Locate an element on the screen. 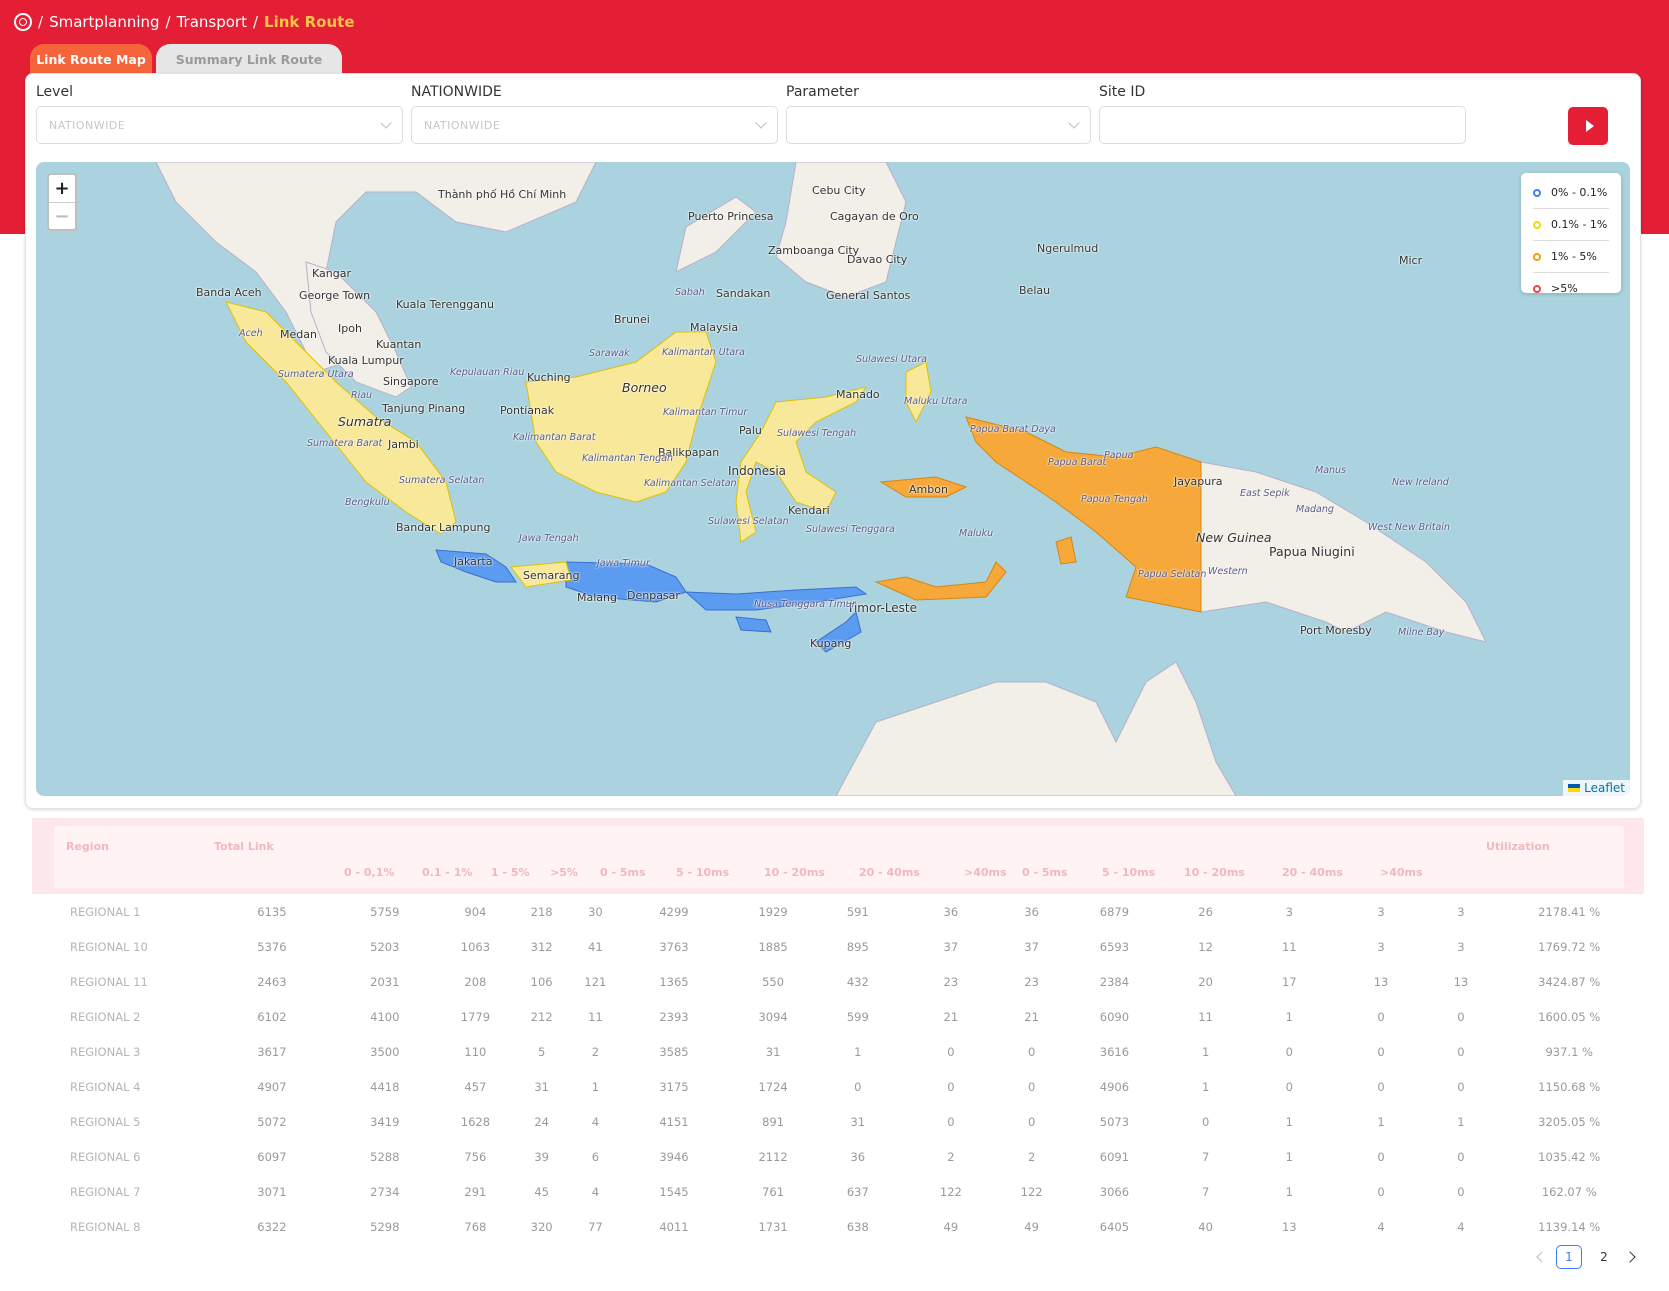 The width and height of the screenshot is (1669, 1291). region-cell: REGIONAL 10 is located at coordinates (109, 946).